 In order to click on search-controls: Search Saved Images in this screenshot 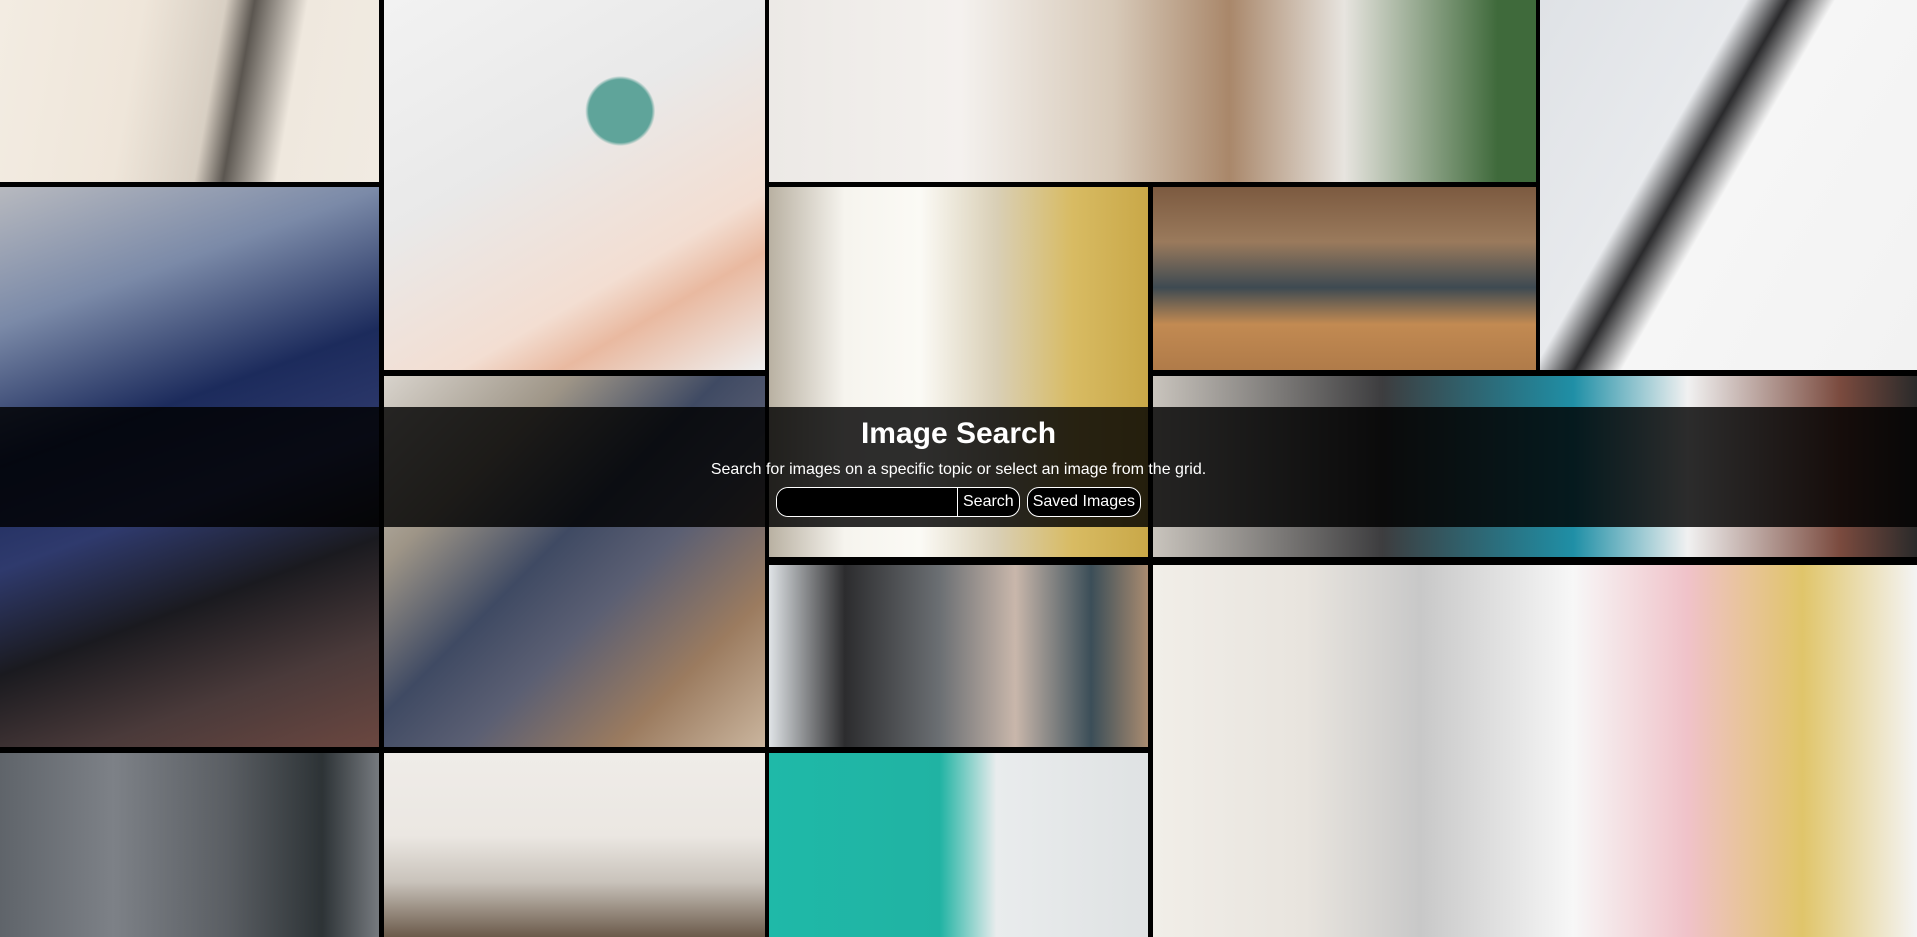, I will do `click(958, 502)`.